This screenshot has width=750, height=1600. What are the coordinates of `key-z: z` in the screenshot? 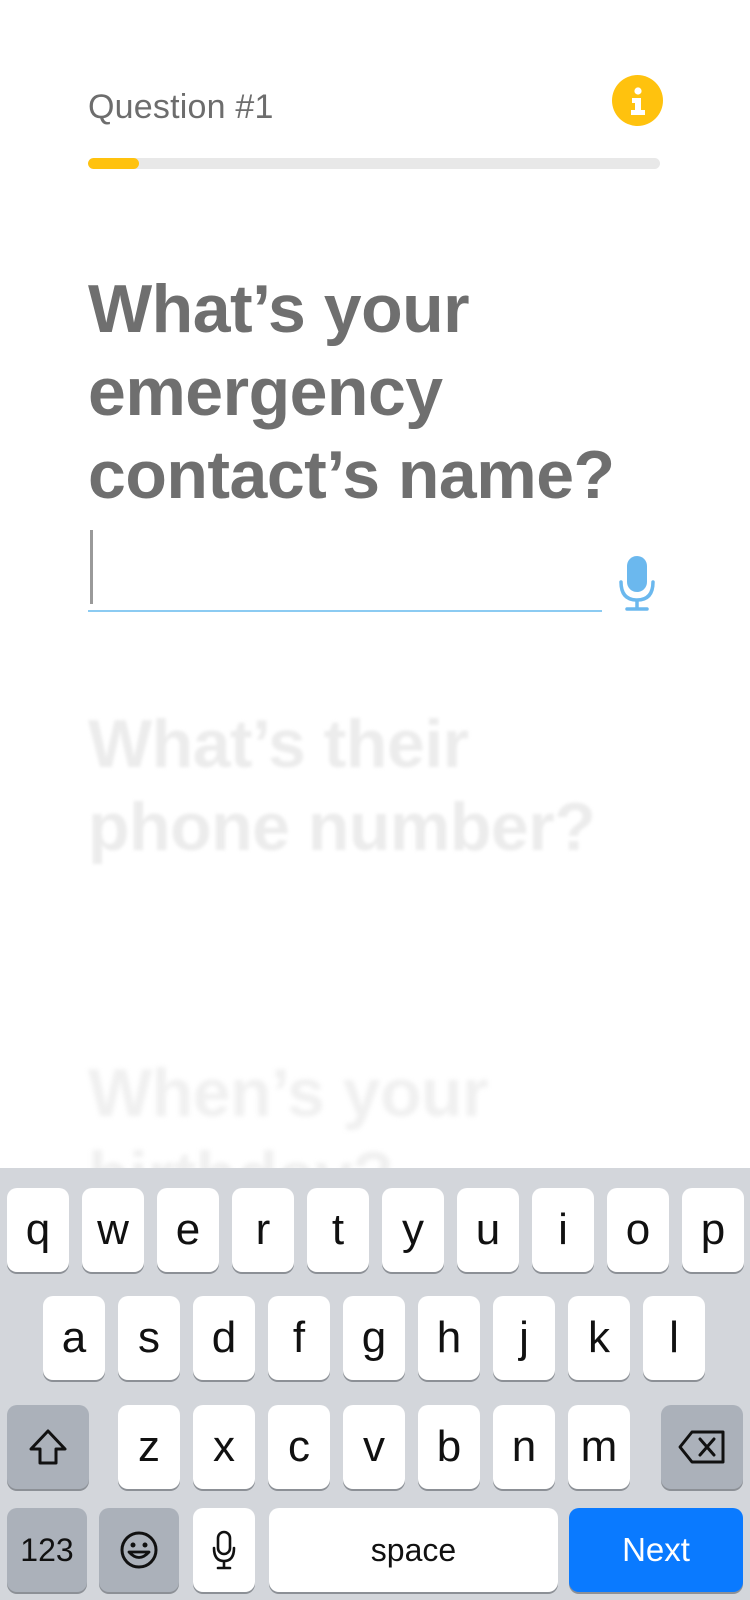 It's located at (149, 1447).